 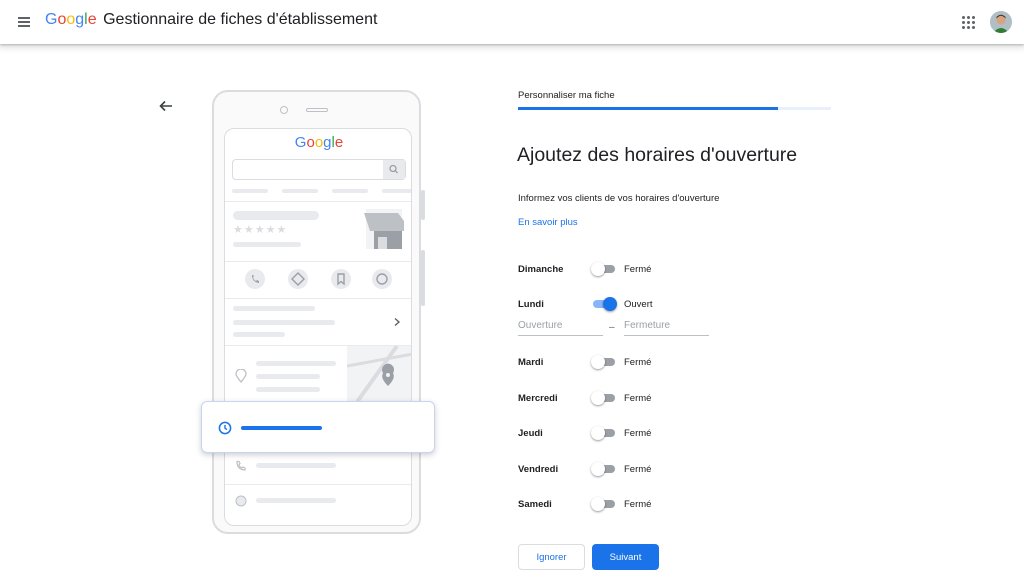 What do you see at coordinates (394, 169) in the screenshot?
I see `search-icon` at bounding box center [394, 169].